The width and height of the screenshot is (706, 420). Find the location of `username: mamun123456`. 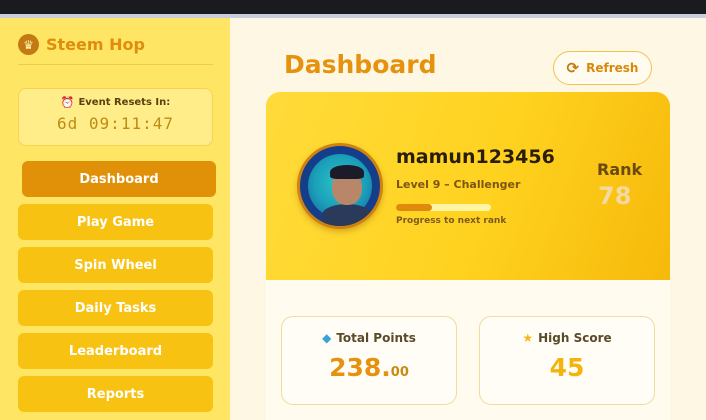

username: mamun123456 is located at coordinates (475, 157).